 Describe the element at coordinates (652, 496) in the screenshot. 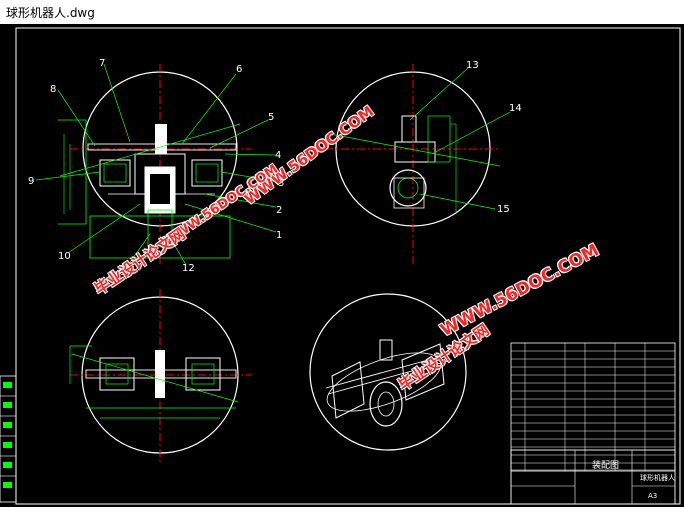

I see `title-block-sheet-size: A3` at that location.